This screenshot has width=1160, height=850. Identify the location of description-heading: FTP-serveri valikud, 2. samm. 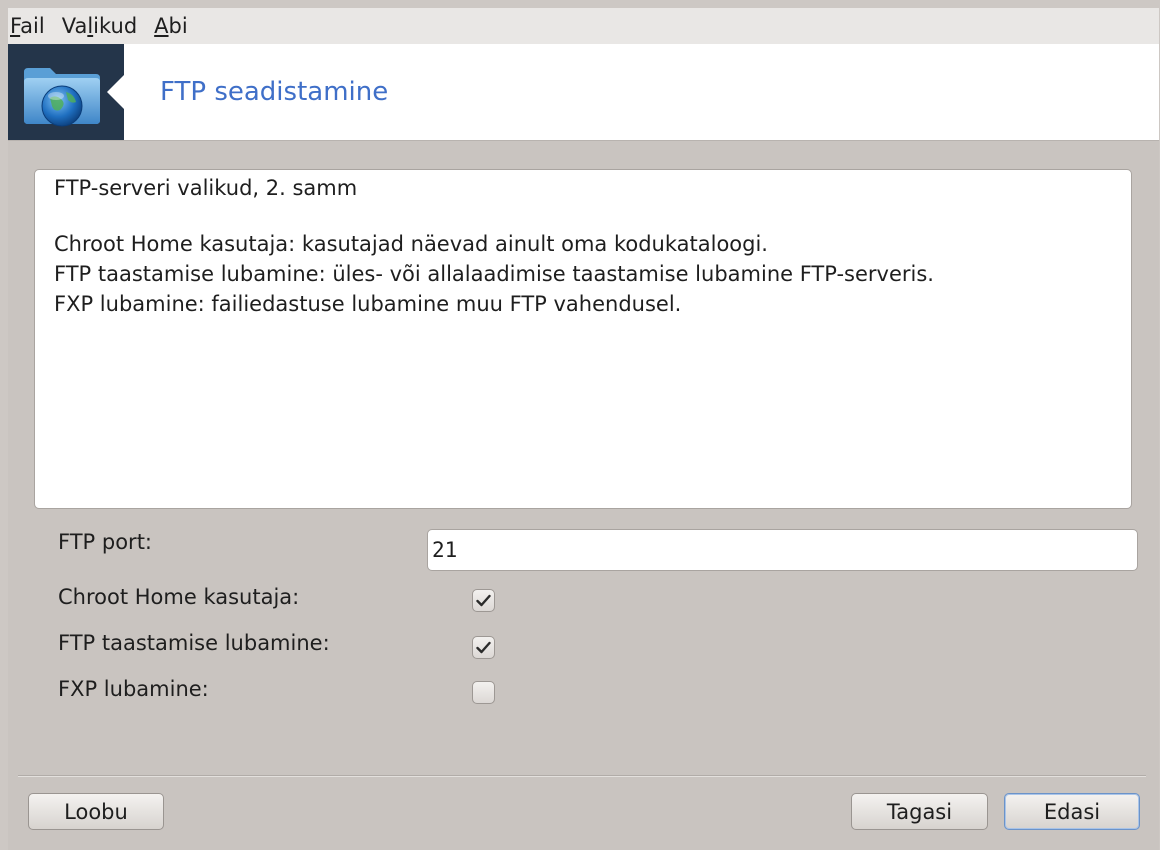
(206, 188).